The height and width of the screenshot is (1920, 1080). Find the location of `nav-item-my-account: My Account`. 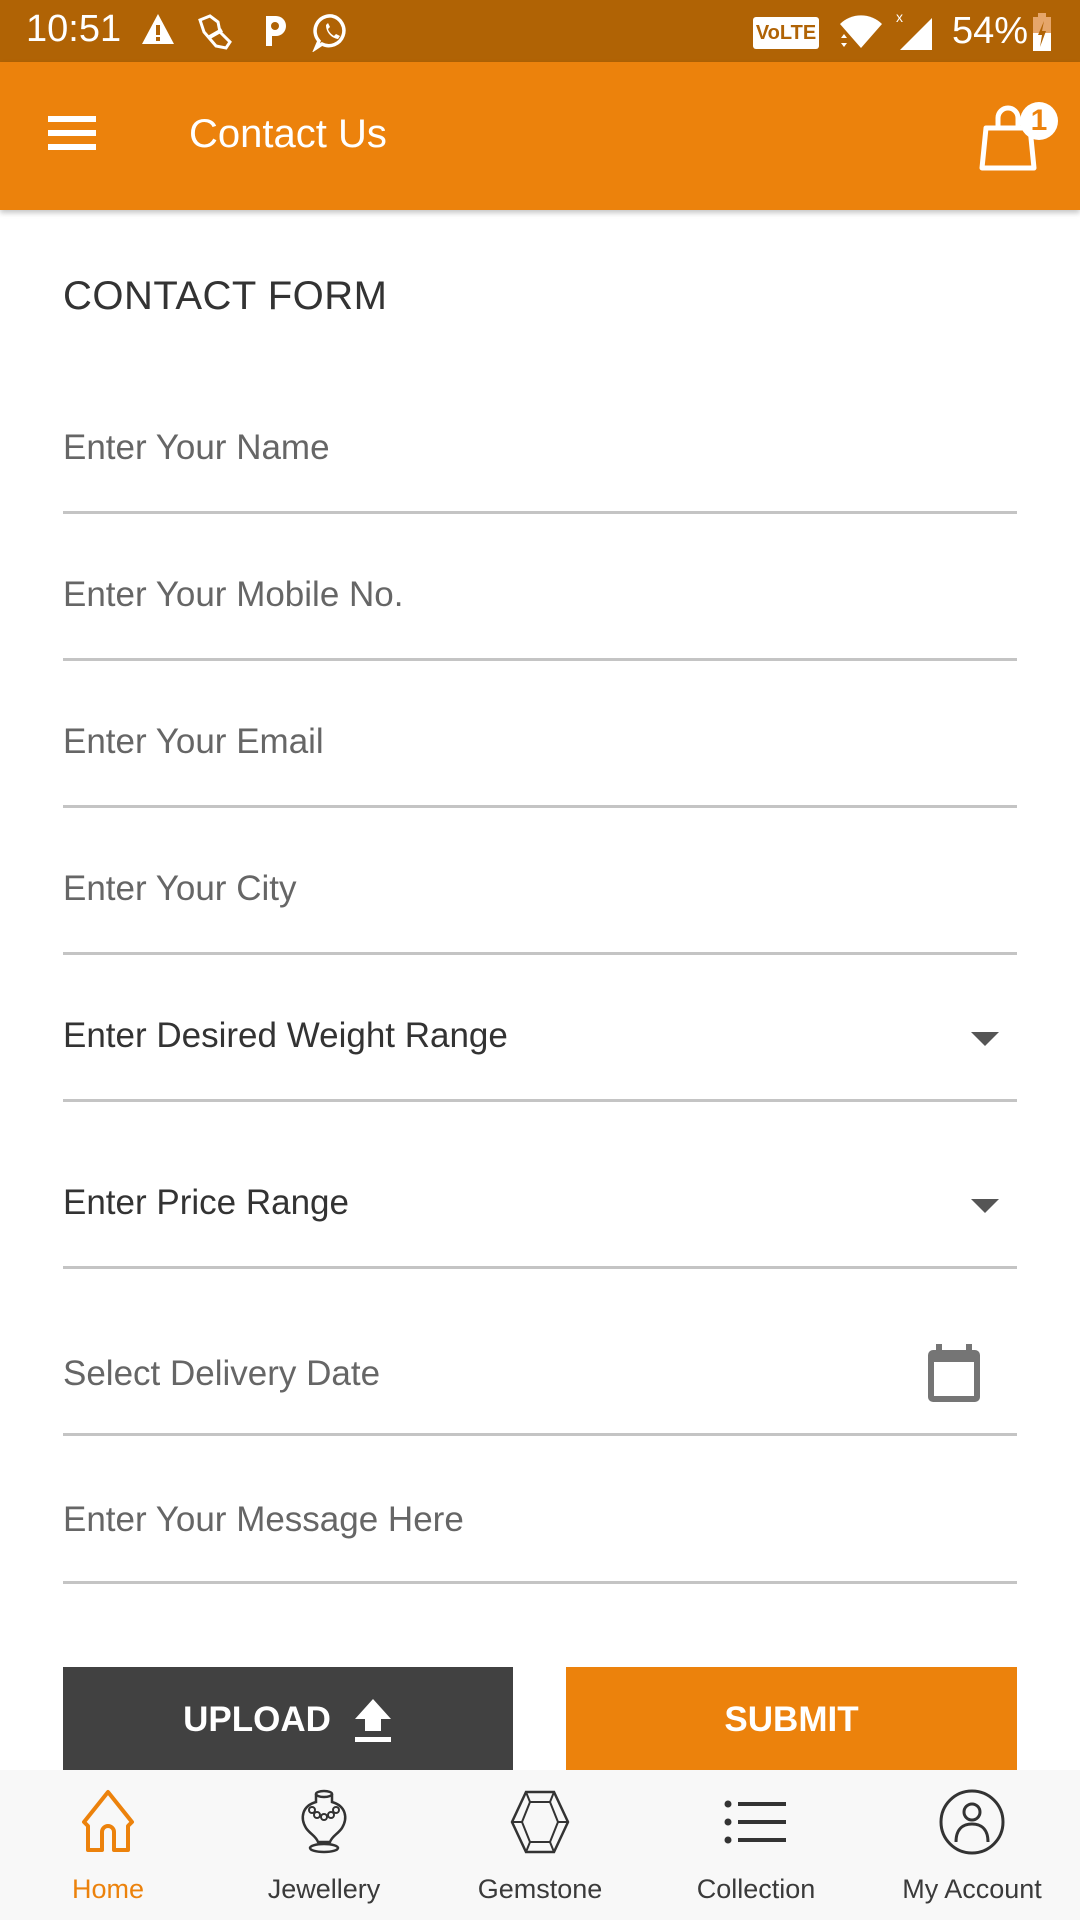

nav-item-my-account: My Account is located at coordinates (972, 1845).